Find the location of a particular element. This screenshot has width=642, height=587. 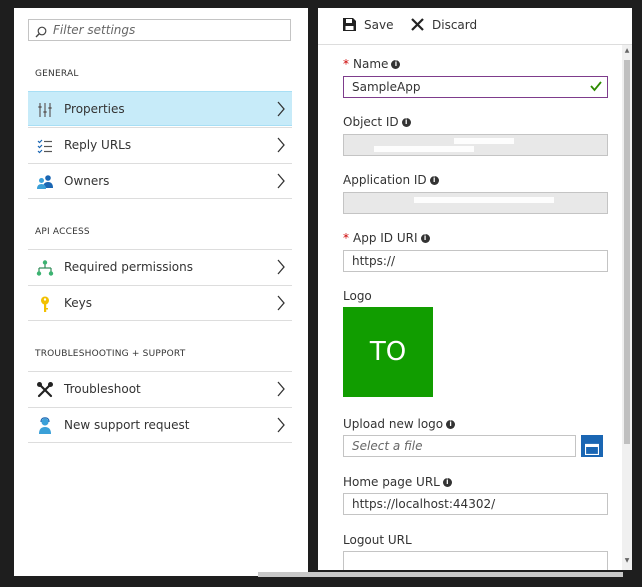

discard-label: Discard is located at coordinates (455, 25).